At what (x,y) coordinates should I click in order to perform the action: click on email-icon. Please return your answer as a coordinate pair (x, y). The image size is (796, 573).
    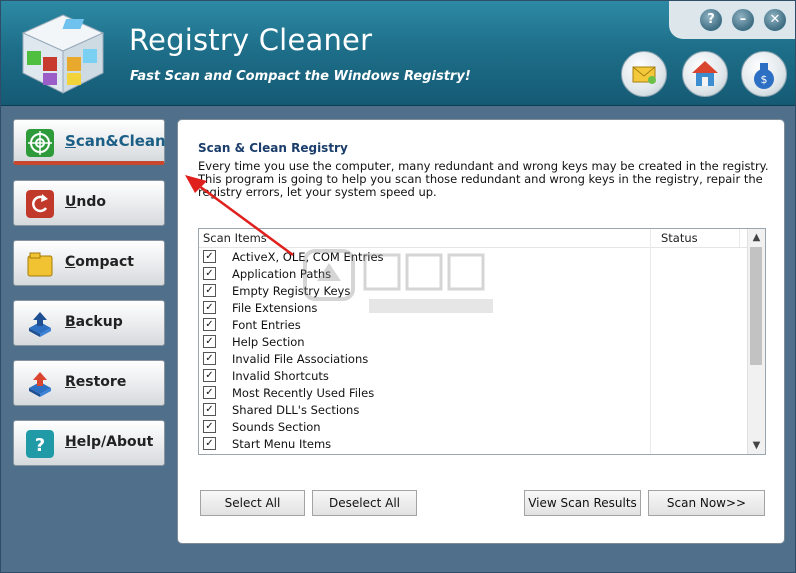
    Looking at the image, I should click on (644, 75).